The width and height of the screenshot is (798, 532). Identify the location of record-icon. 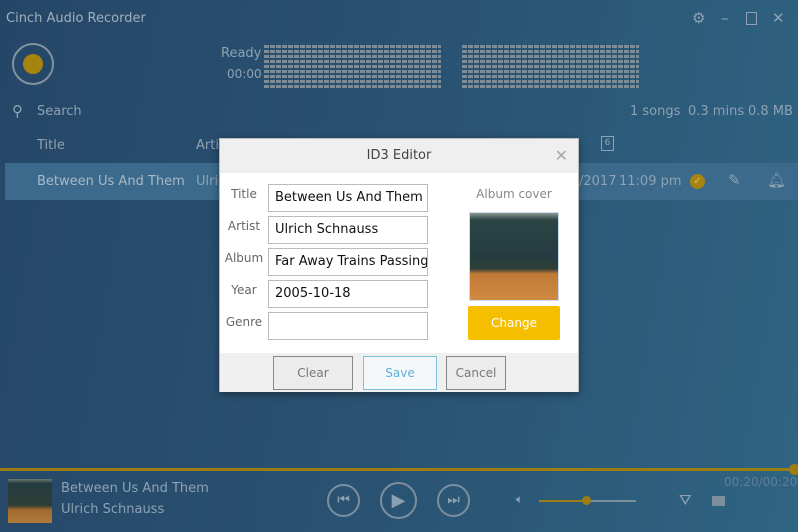
(33, 64).